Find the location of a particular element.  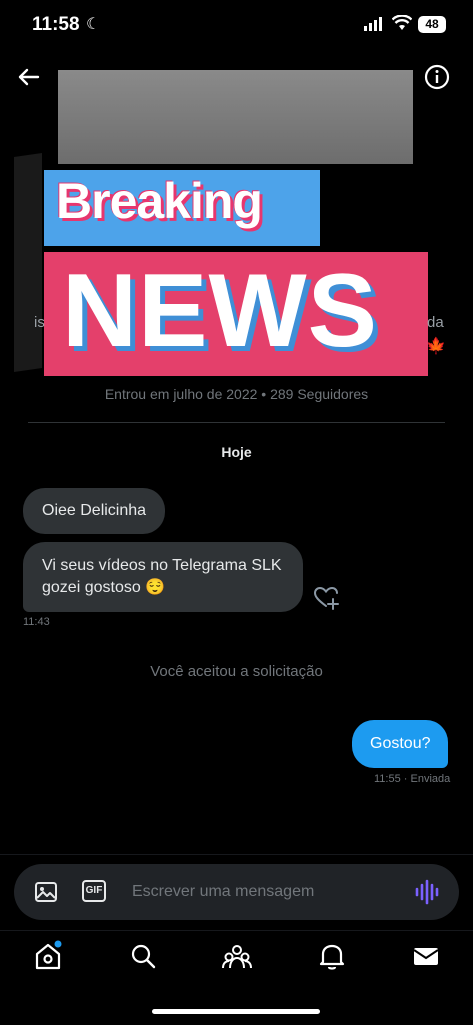

profile-bio-fragment-right: da is located at coordinates (435, 322).